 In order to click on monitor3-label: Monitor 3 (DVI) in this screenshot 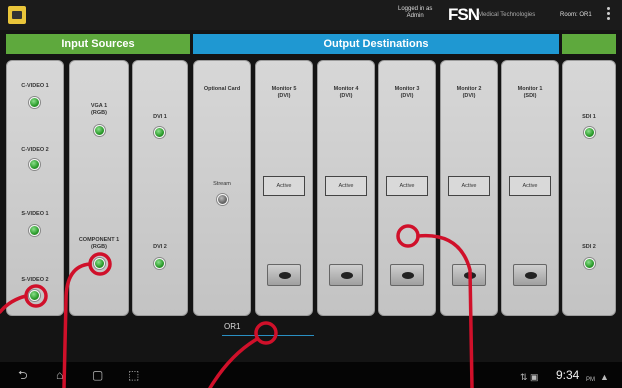, I will do `click(407, 92)`.